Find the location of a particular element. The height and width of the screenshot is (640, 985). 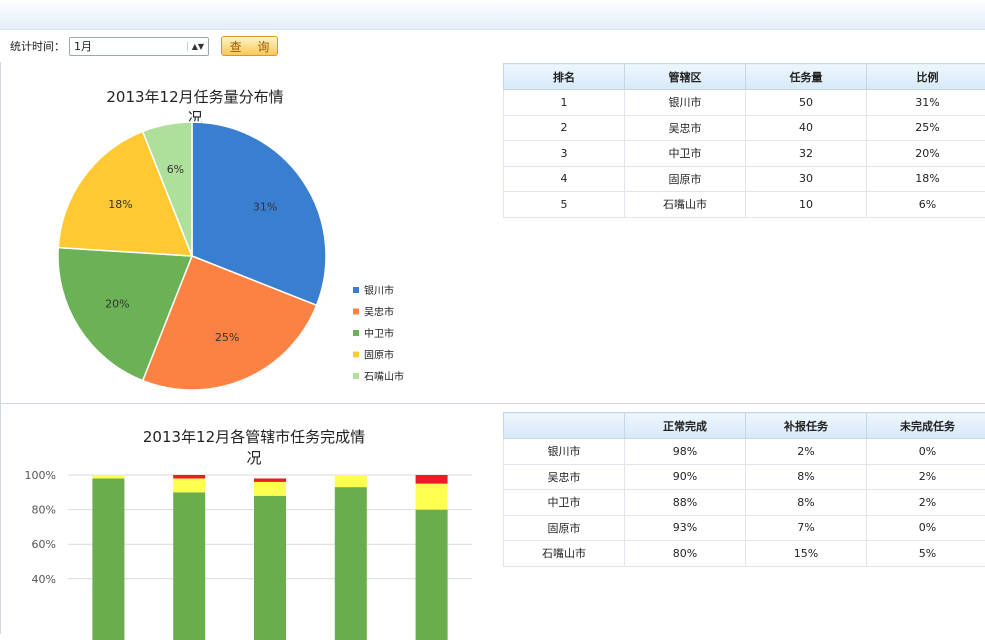

table-cell: 88% is located at coordinates (685, 503).